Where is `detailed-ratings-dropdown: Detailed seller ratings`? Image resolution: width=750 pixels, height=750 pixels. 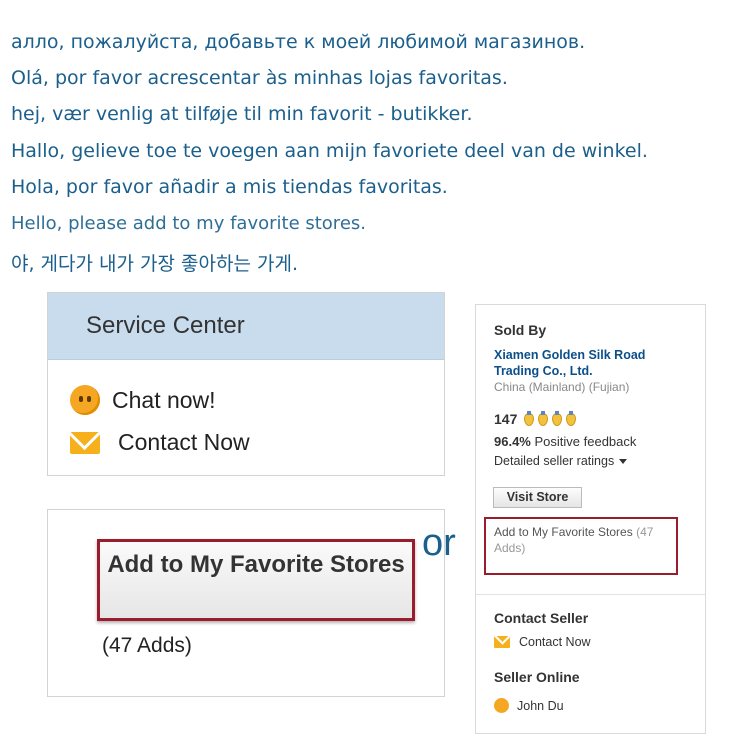
detailed-ratings-dropdown: Detailed seller ratings is located at coordinates (561, 461).